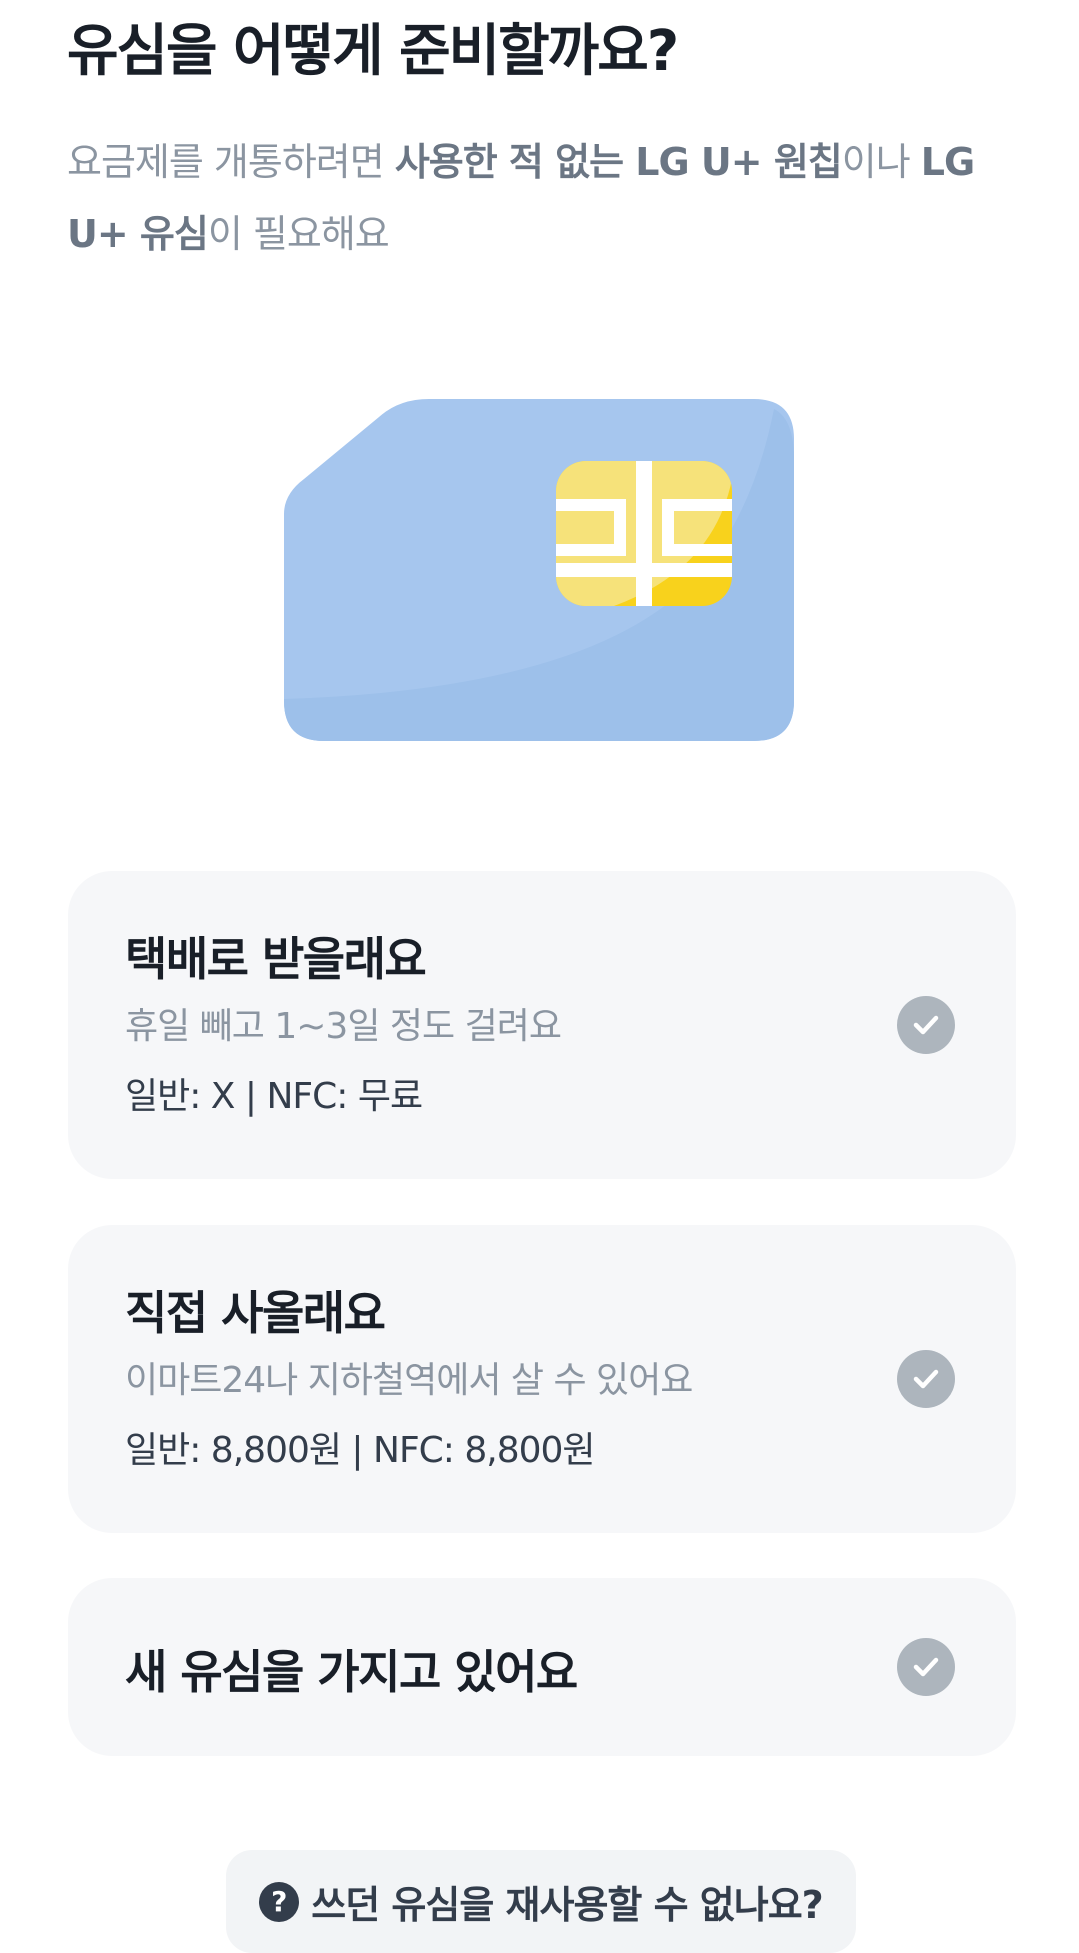 The height and width of the screenshot is (1953, 1079). Describe the element at coordinates (409, 1380) in the screenshot. I see `option-description: 이마트24나 지하철역에서 살 수 있어요` at that location.